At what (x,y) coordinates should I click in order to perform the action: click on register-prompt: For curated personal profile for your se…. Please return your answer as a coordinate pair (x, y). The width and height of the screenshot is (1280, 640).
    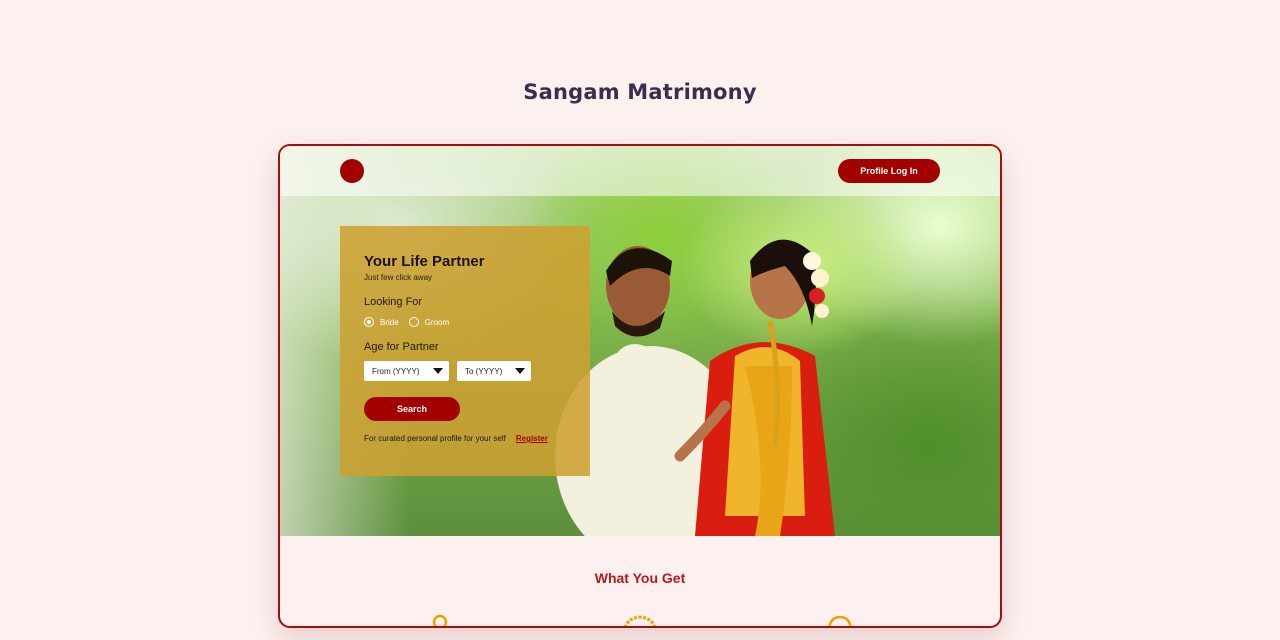
    Looking at the image, I should click on (435, 438).